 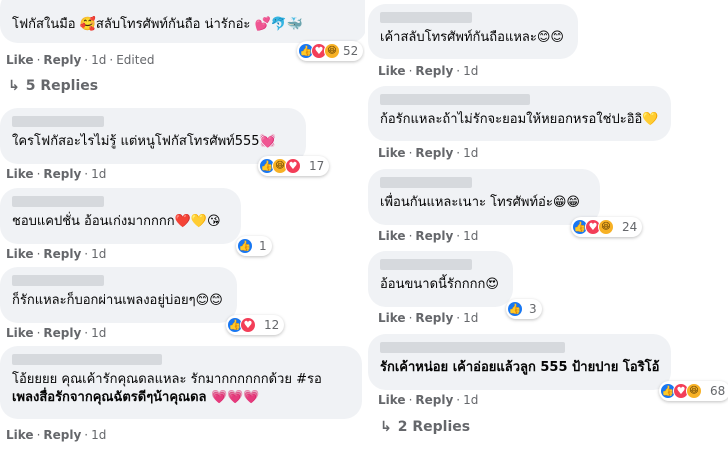 What do you see at coordinates (117, 300) in the screenshot?
I see `comment-text: ก็รักแหละก็บอกผ่านเพลงอยู่บ่อยๆ😊😊` at bounding box center [117, 300].